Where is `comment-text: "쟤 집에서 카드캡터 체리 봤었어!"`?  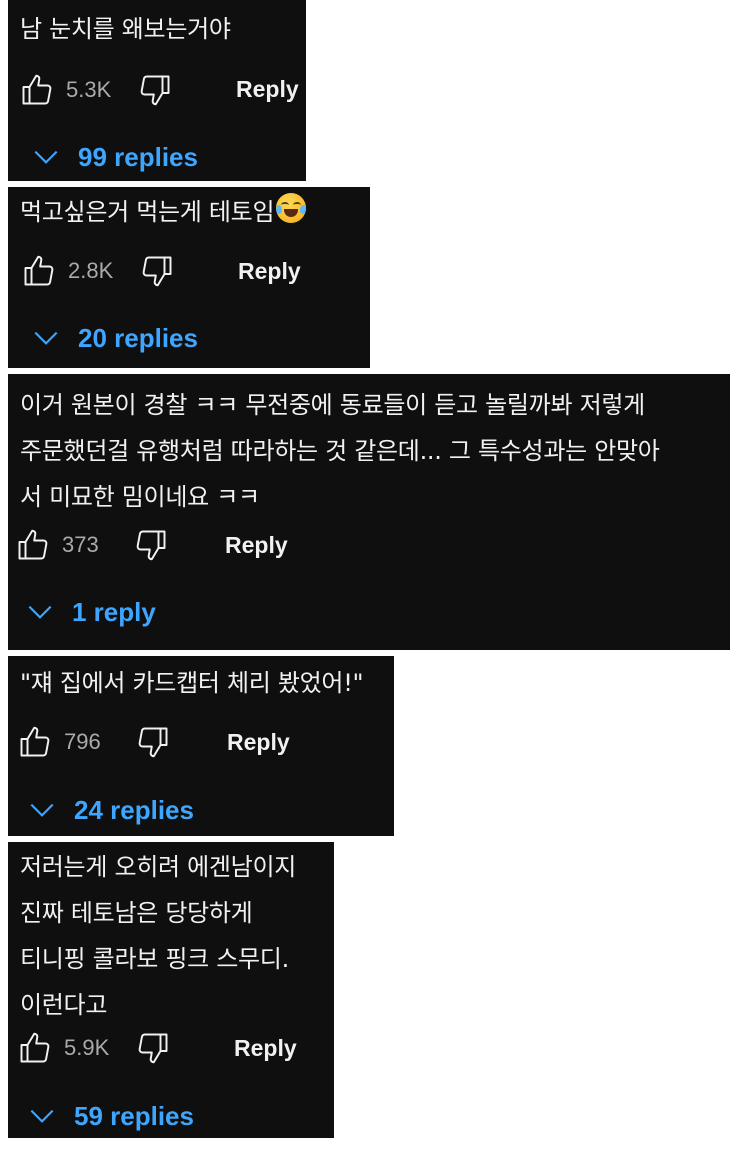
comment-text: "쟤 집에서 카드캡터 체리 봤었어!" is located at coordinates (192, 683).